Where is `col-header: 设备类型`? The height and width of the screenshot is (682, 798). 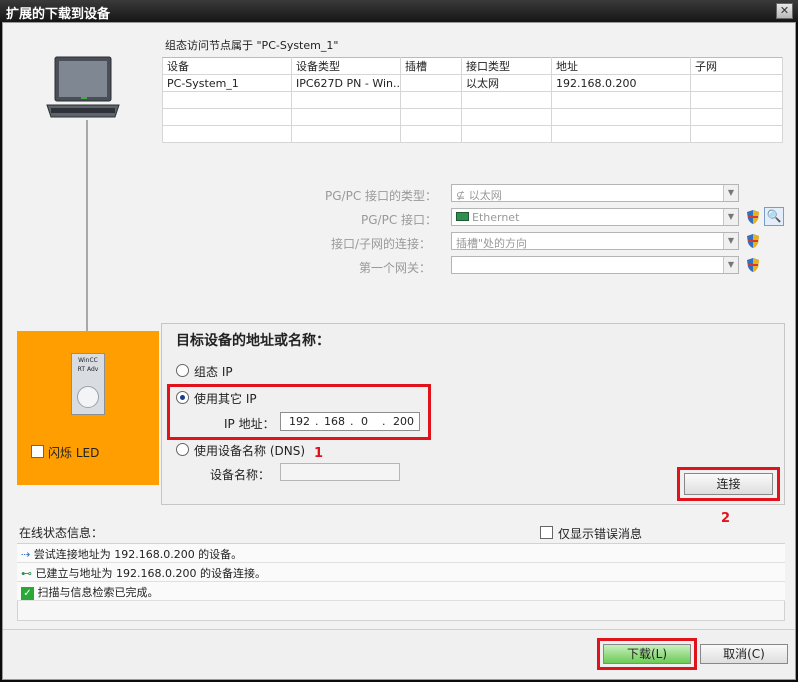
col-header: 设备类型 is located at coordinates (346, 66).